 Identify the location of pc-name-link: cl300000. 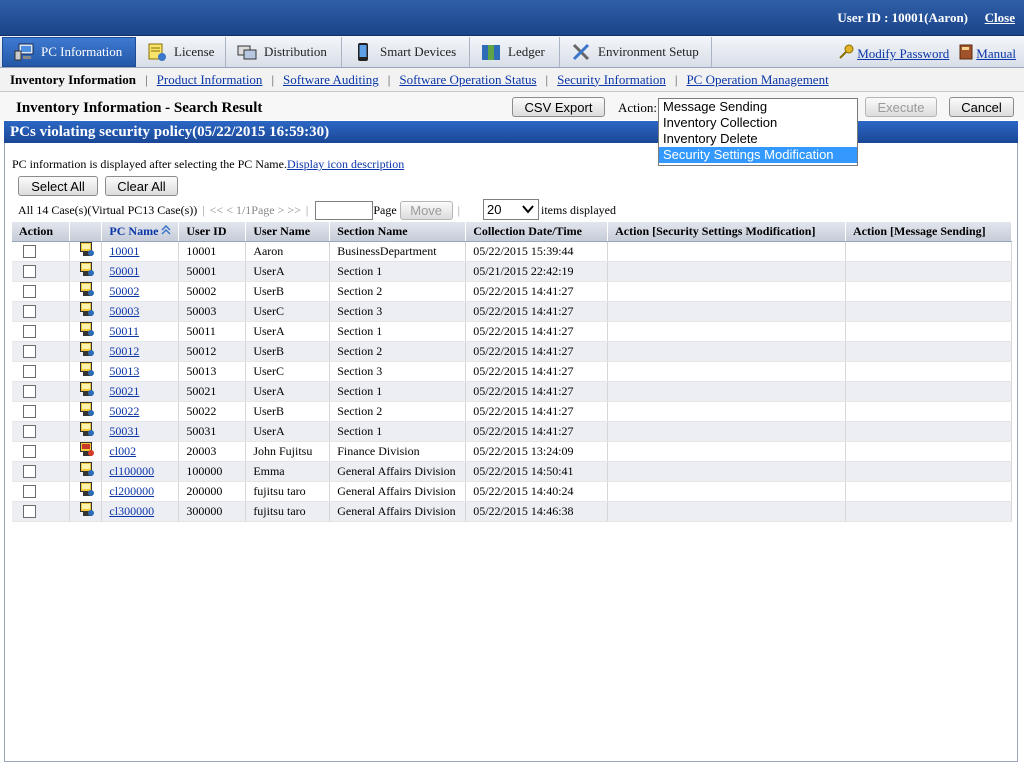
(131, 511).